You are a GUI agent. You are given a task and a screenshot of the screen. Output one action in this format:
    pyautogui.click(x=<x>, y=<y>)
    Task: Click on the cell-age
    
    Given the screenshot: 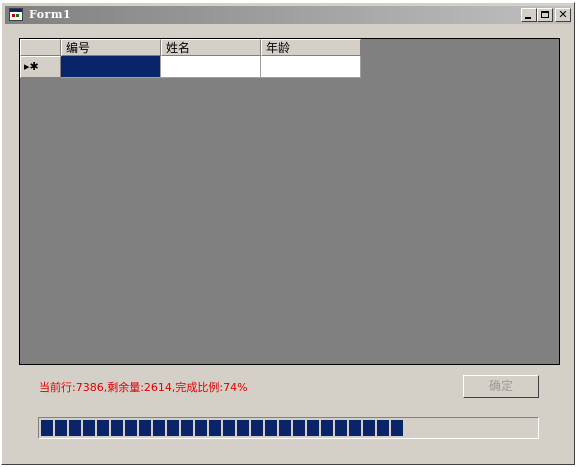 What is the action you would take?
    pyautogui.click(x=311, y=67)
    